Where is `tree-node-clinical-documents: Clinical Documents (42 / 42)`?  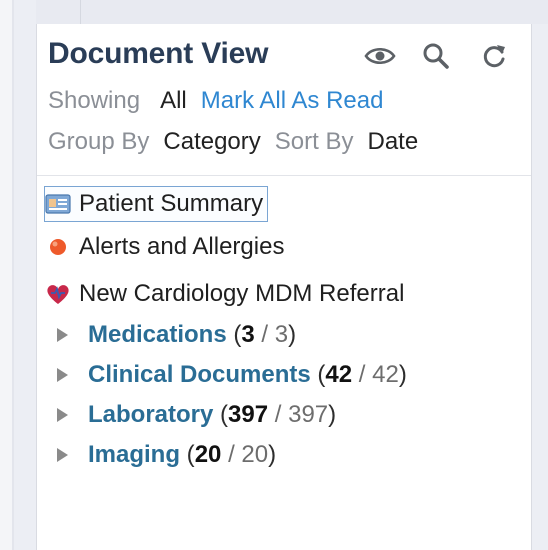
tree-node-clinical-documents: Clinical Documents (42 / 42) is located at coordinates (231, 375).